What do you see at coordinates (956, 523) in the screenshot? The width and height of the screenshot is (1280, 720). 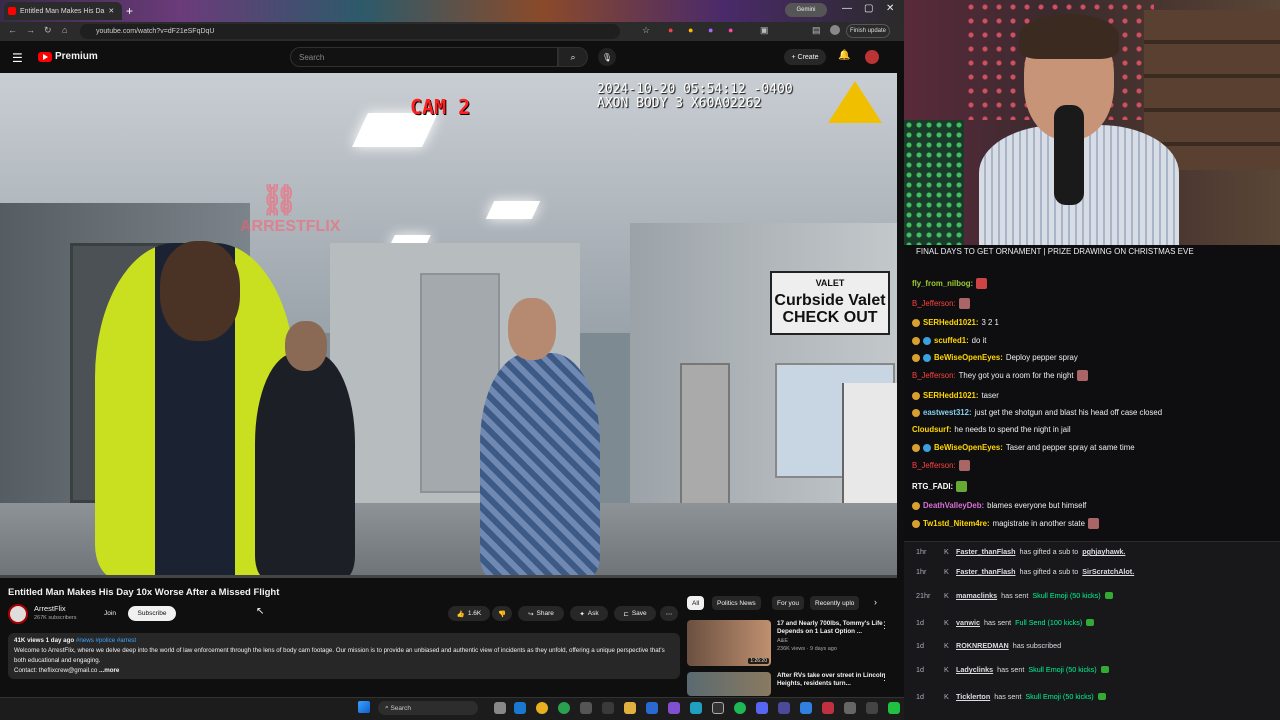 I see `chat-user: Tw1std_Nitem4re:` at bounding box center [956, 523].